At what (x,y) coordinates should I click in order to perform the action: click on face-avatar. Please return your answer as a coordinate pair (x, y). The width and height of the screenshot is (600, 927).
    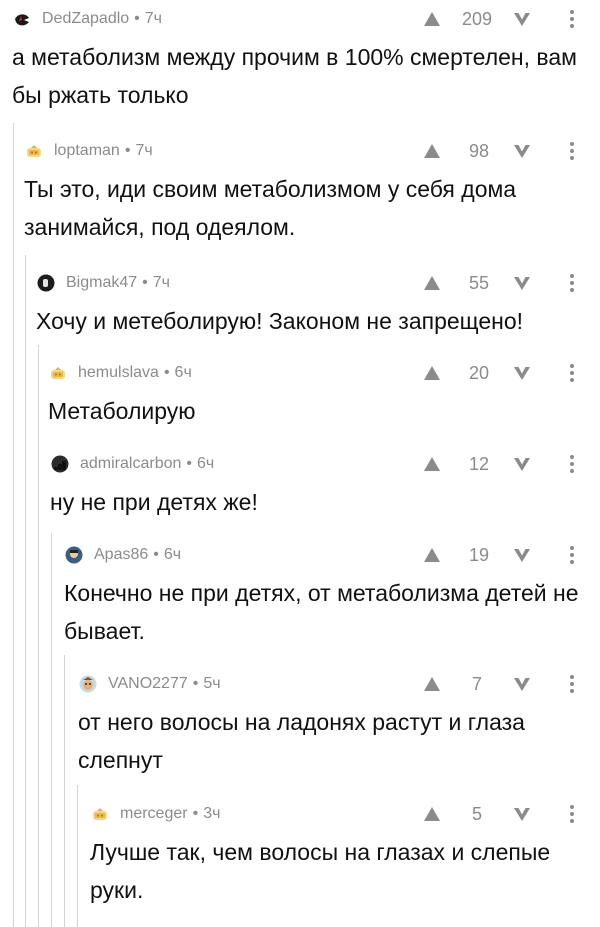
    Looking at the image, I should click on (74, 555).